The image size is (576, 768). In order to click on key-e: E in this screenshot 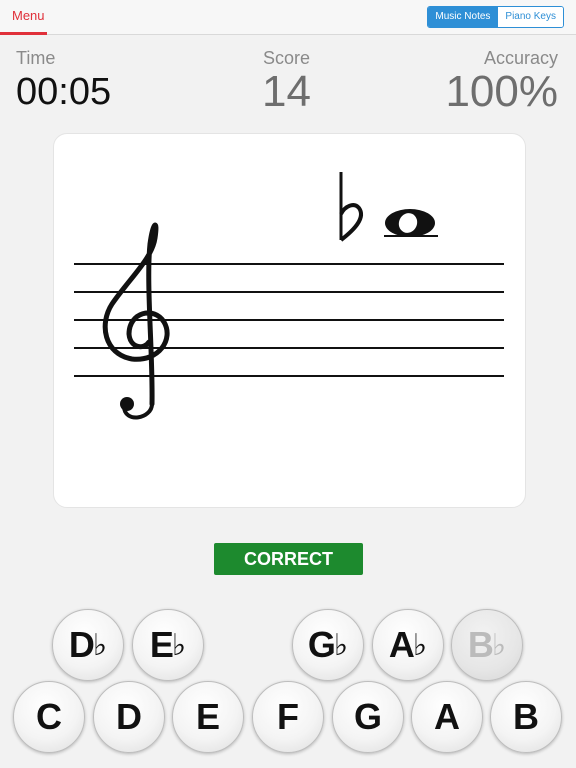, I will do `click(208, 717)`.